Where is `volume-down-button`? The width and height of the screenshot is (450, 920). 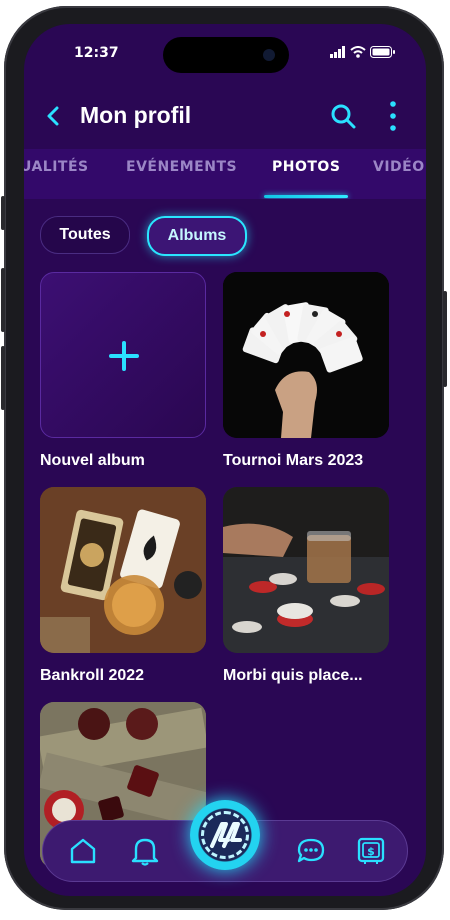
volume-down-button is located at coordinates (3, 378).